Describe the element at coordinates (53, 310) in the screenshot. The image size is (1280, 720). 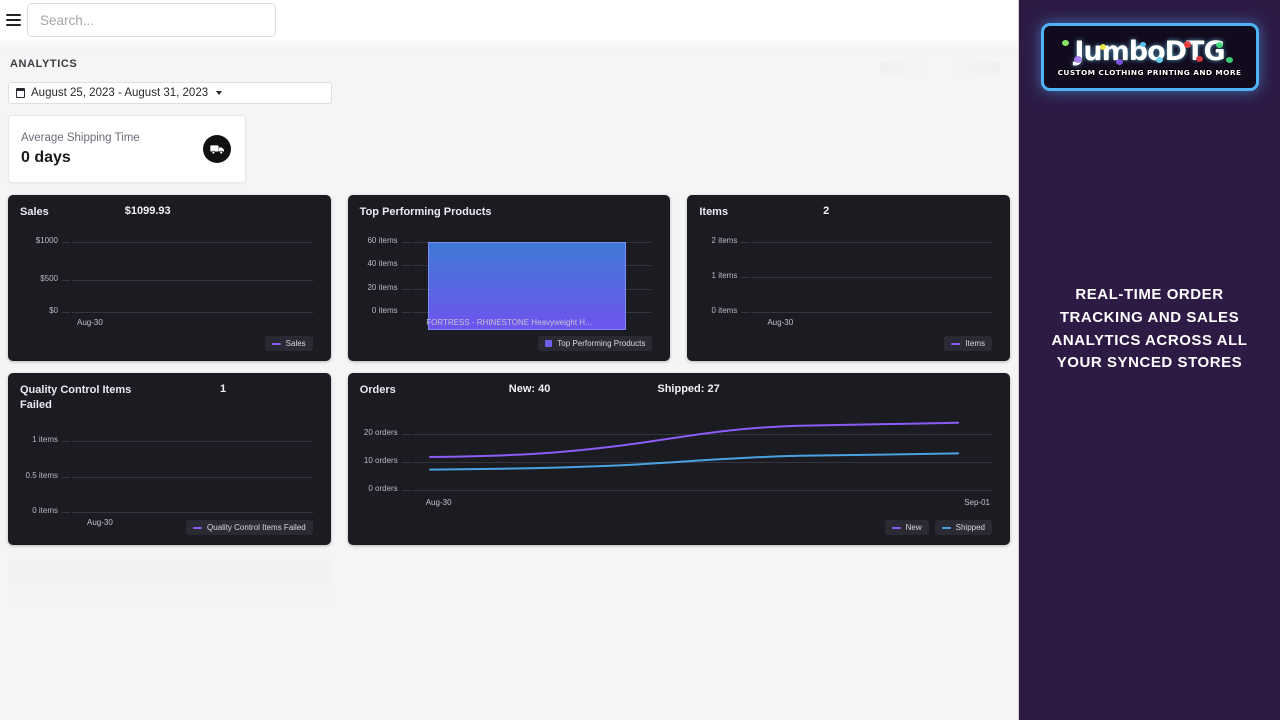
I see `y-tick-label: $0` at that location.